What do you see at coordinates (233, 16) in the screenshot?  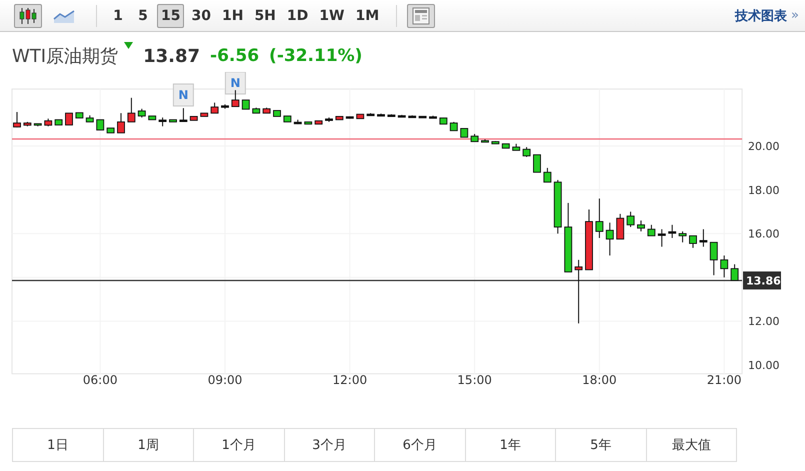 I see `interval-button: 1H` at bounding box center [233, 16].